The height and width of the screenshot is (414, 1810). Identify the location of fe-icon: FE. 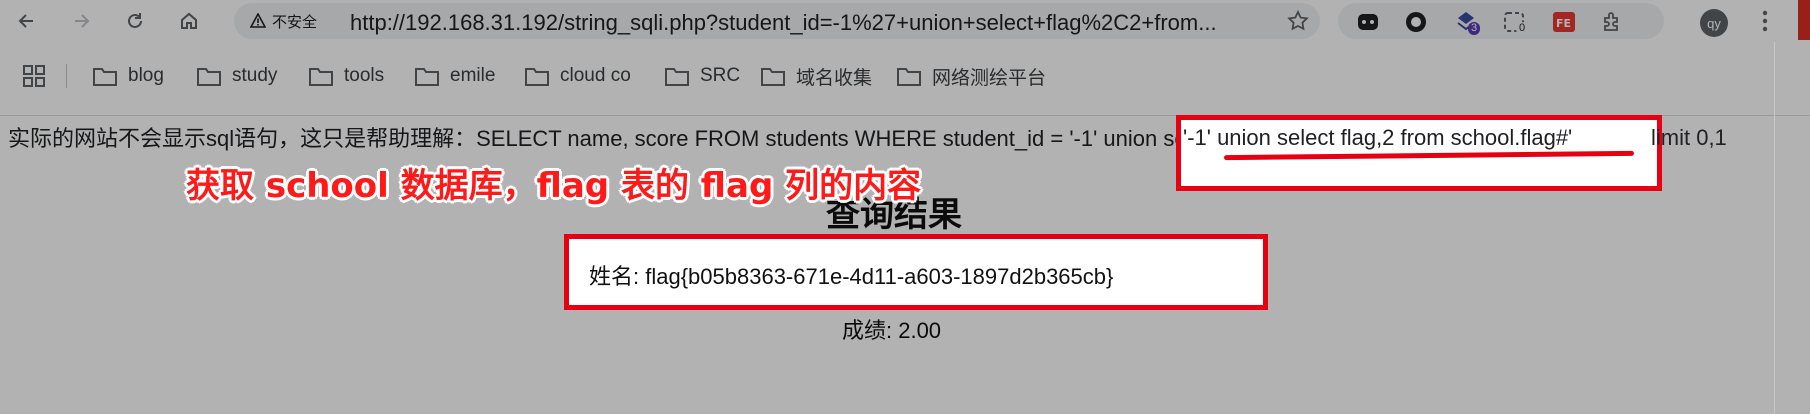
(1564, 22).